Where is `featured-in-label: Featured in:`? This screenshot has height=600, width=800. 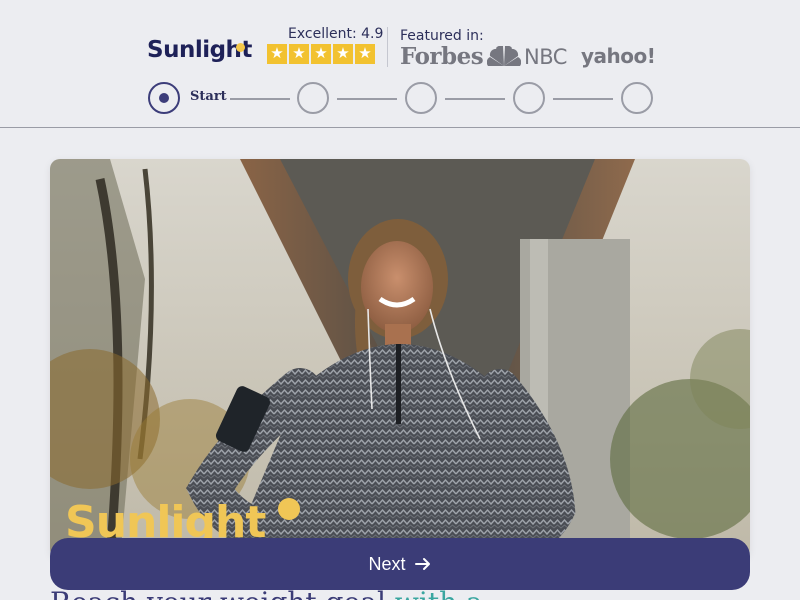
featured-in-label: Featured in: is located at coordinates (442, 36).